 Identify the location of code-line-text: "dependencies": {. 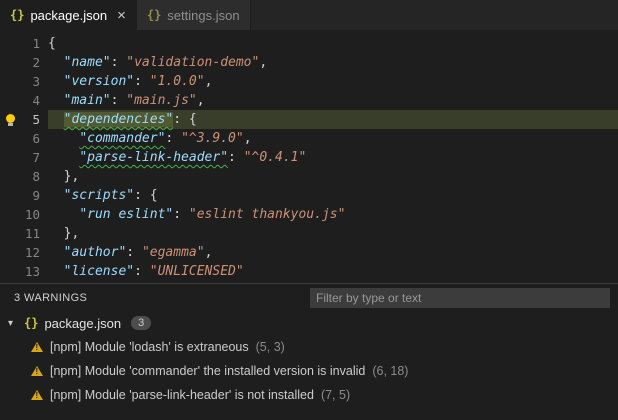
(333, 119).